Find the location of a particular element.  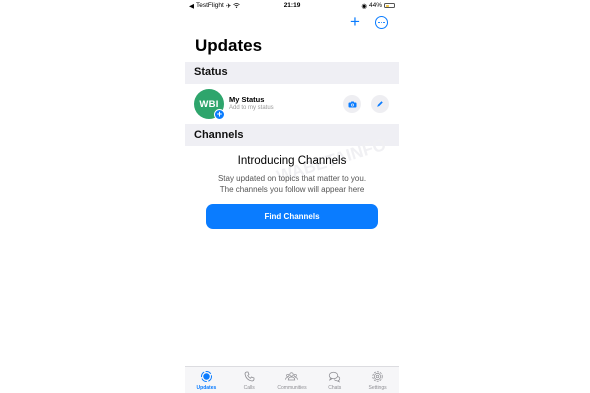

battery-percent: 44% is located at coordinates (375, 5).